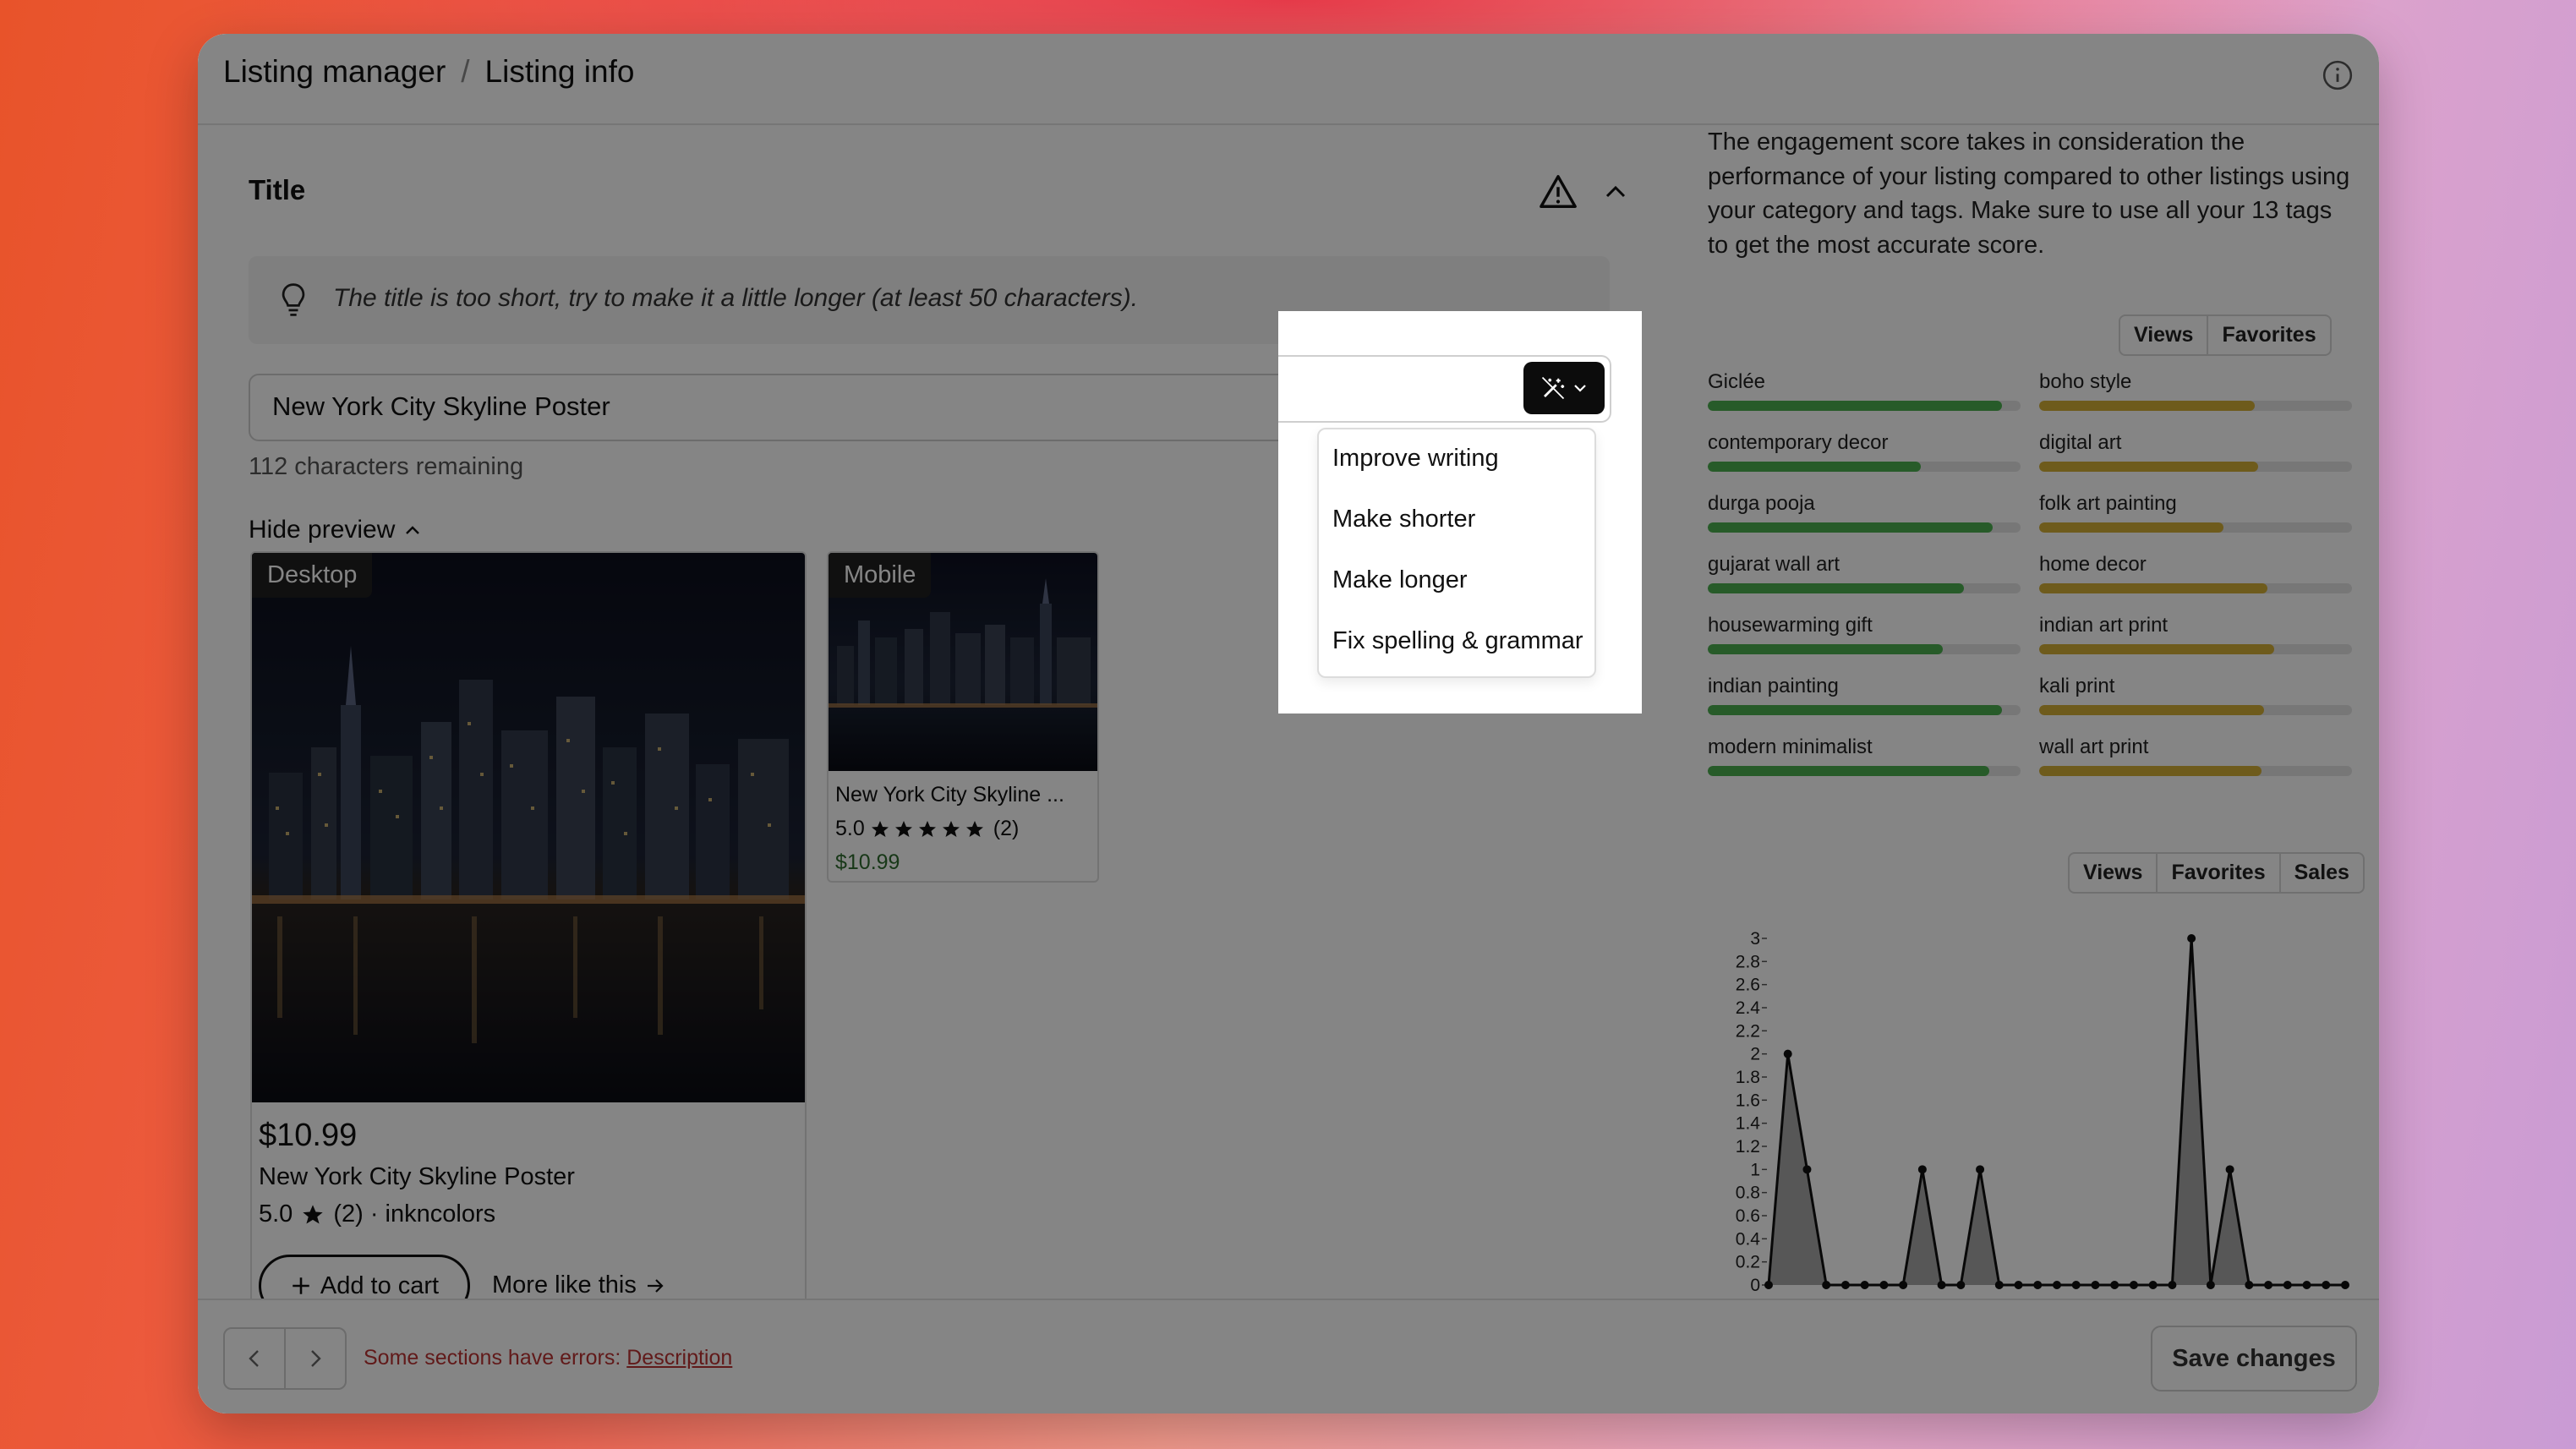  What do you see at coordinates (1400, 580) in the screenshot?
I see `menu-item-make-longer: Make longer` at bounding box center [1400, 580].